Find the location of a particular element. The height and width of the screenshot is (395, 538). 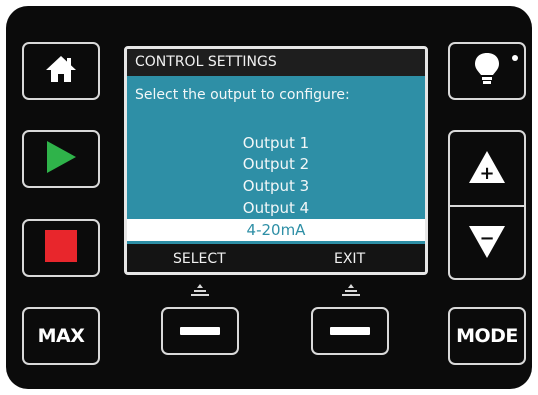

mode-label: MODE is located at coordinates (487, 336).